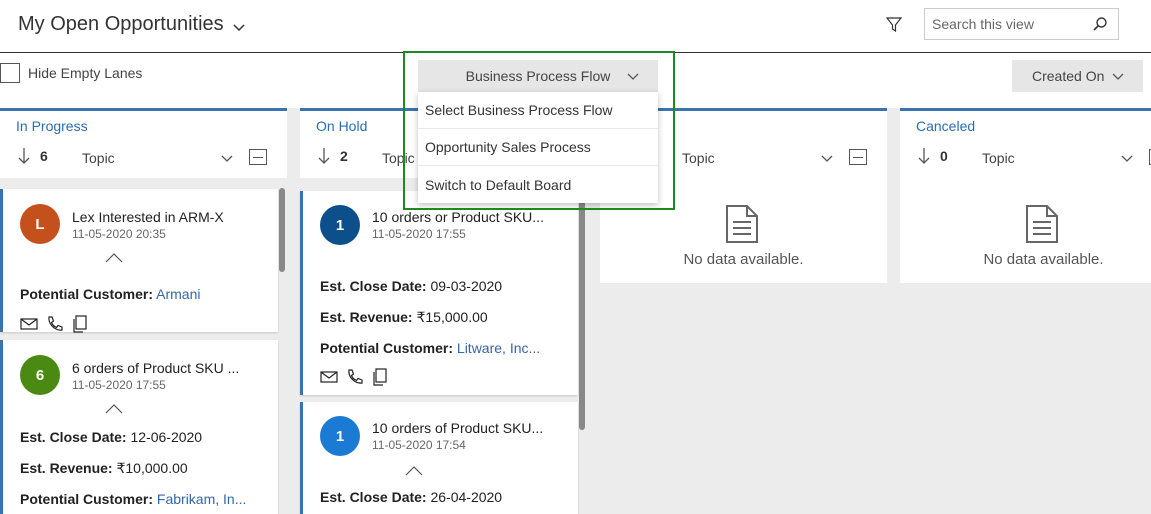 This screenshot has width=1151, height=514. I want to click on lane-title: In Progress, so click(52, 126).